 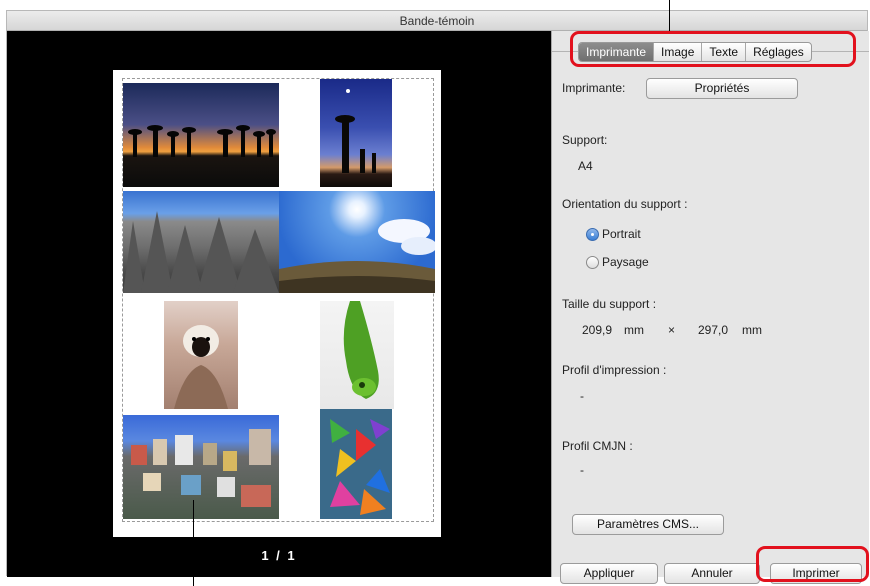 What do you see at coordinates (625, 204) in the screenshot?
I see `orientation-label: Orientation du support :` at bounding box center [625, 204].